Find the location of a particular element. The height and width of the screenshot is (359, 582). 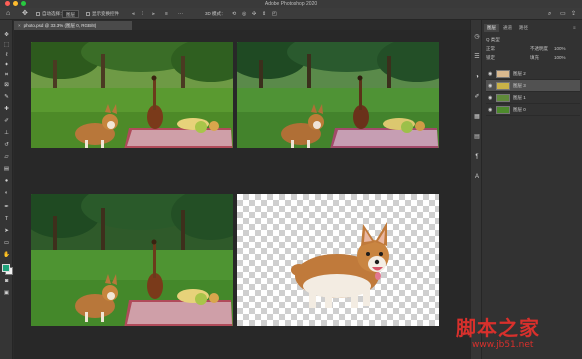

eraser-tool-icon: ▱ is located at coordinates (6, 157).